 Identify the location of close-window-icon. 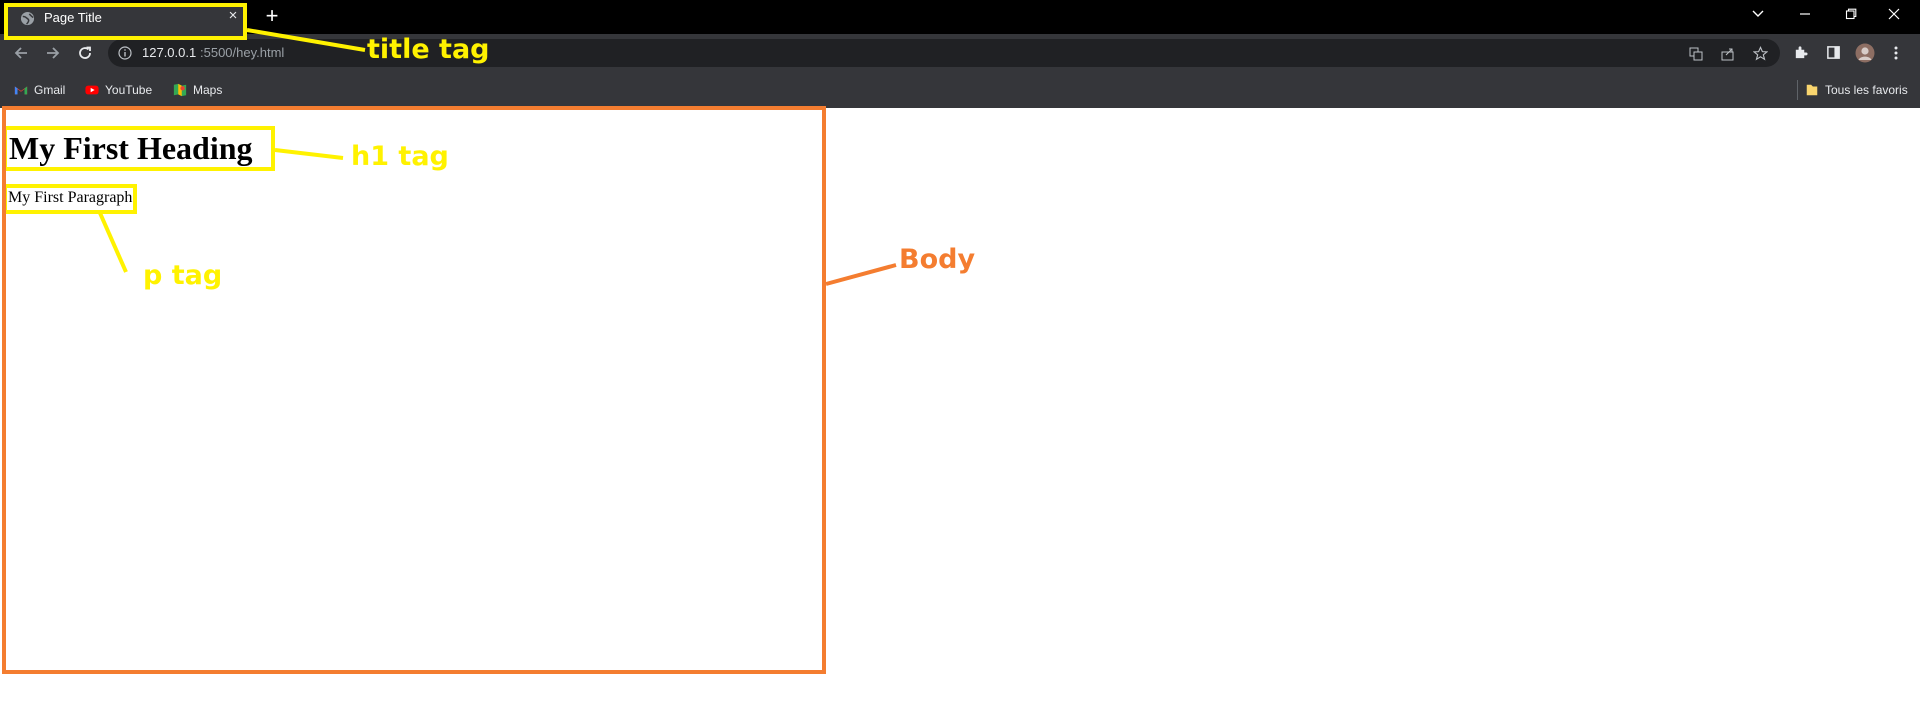
(1894, 14).